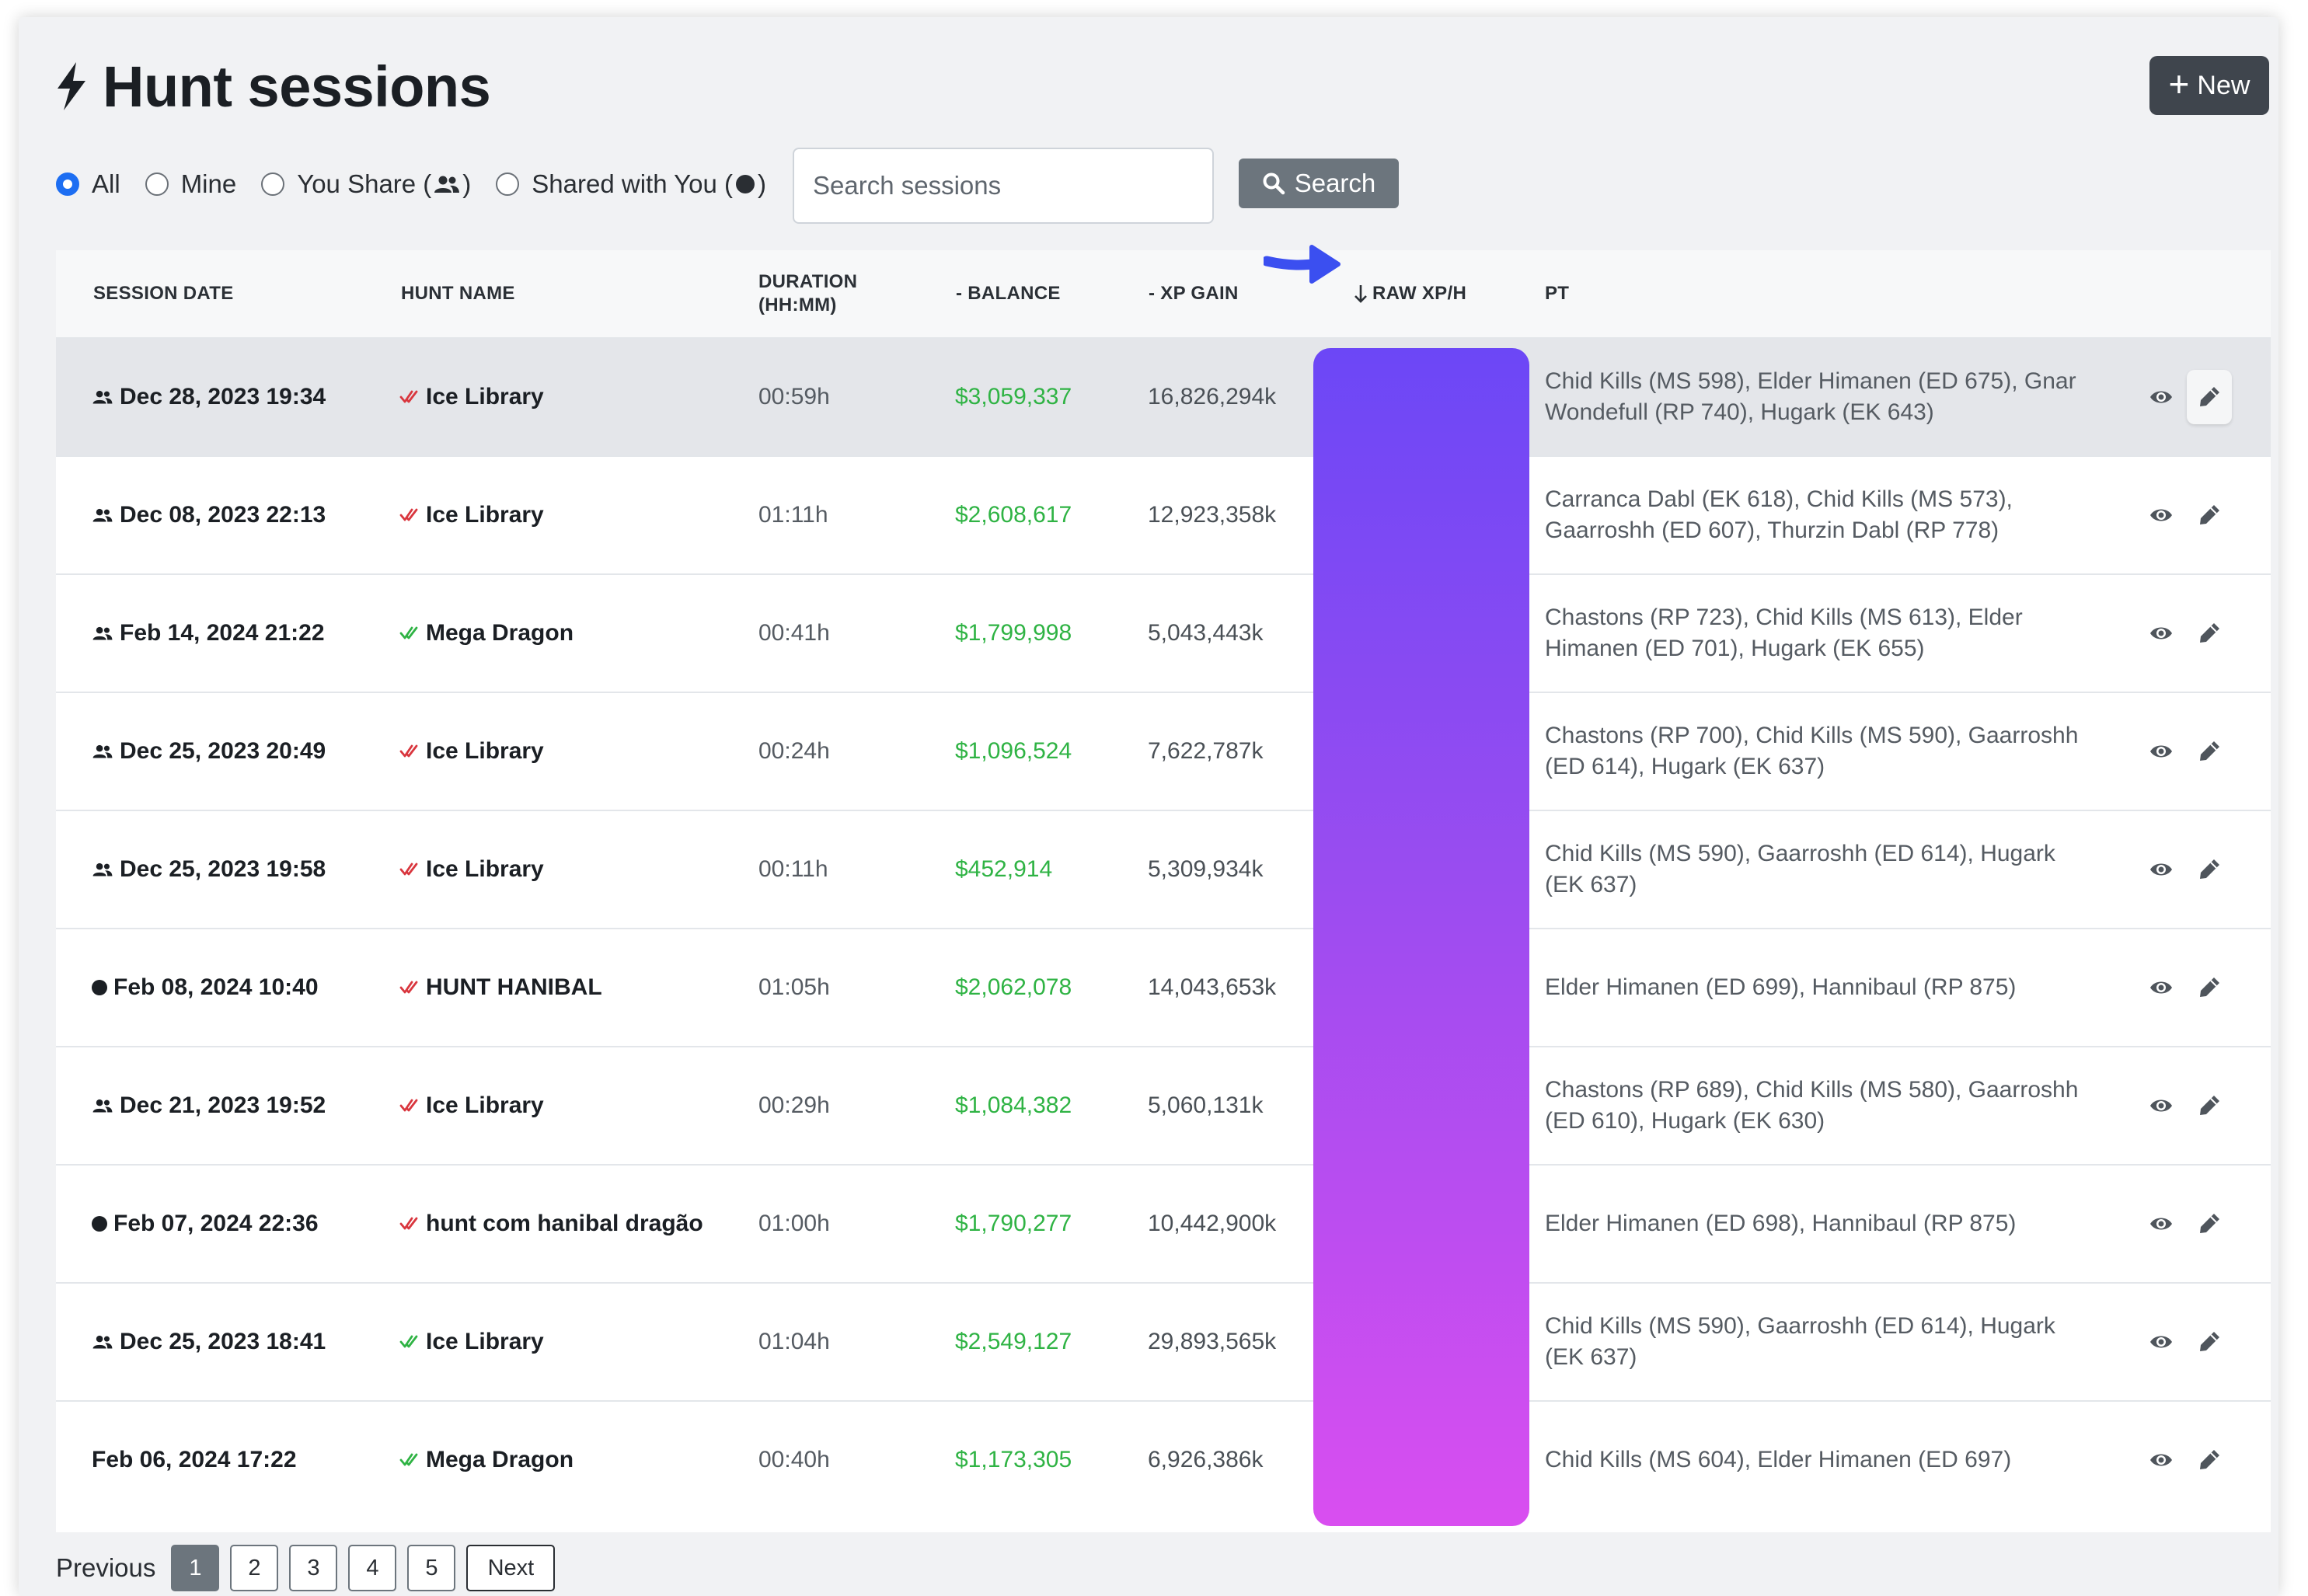 The image size is (2308, 1596). What do you see at coordinates (102, 751) in the screenshot?
I see `shared-users-icon` at bounding box center [102, 751].